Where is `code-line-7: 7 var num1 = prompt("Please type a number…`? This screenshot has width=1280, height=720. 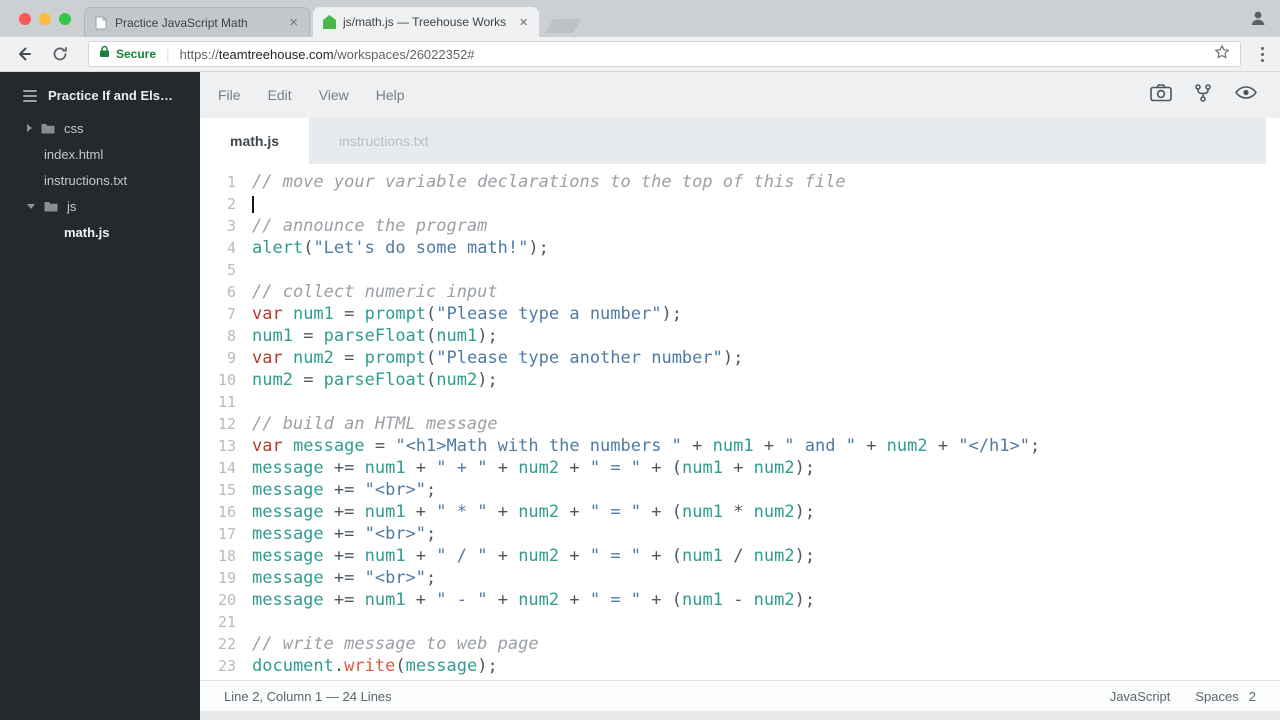 code-line-7: 7 var num1 = prompt("Please type a number… is located at coordinates (740, 314).